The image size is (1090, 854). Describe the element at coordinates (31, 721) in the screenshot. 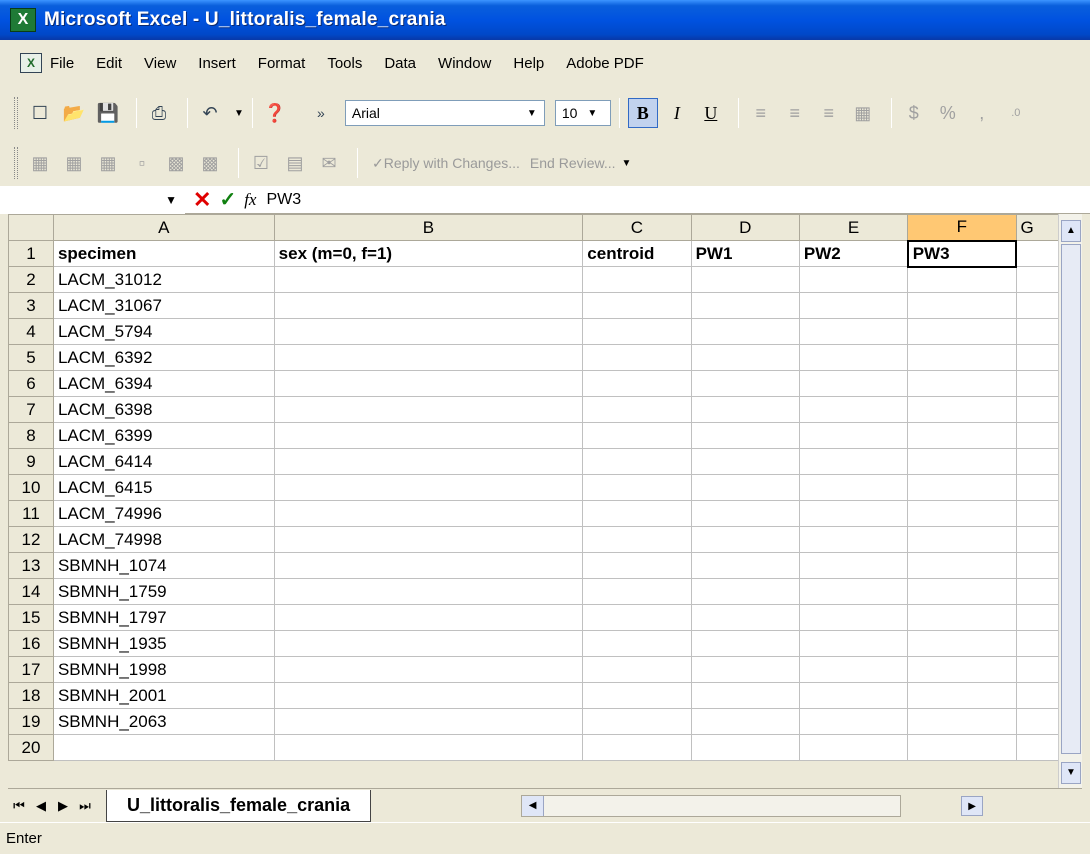

I see `row-header: 19` at that location.